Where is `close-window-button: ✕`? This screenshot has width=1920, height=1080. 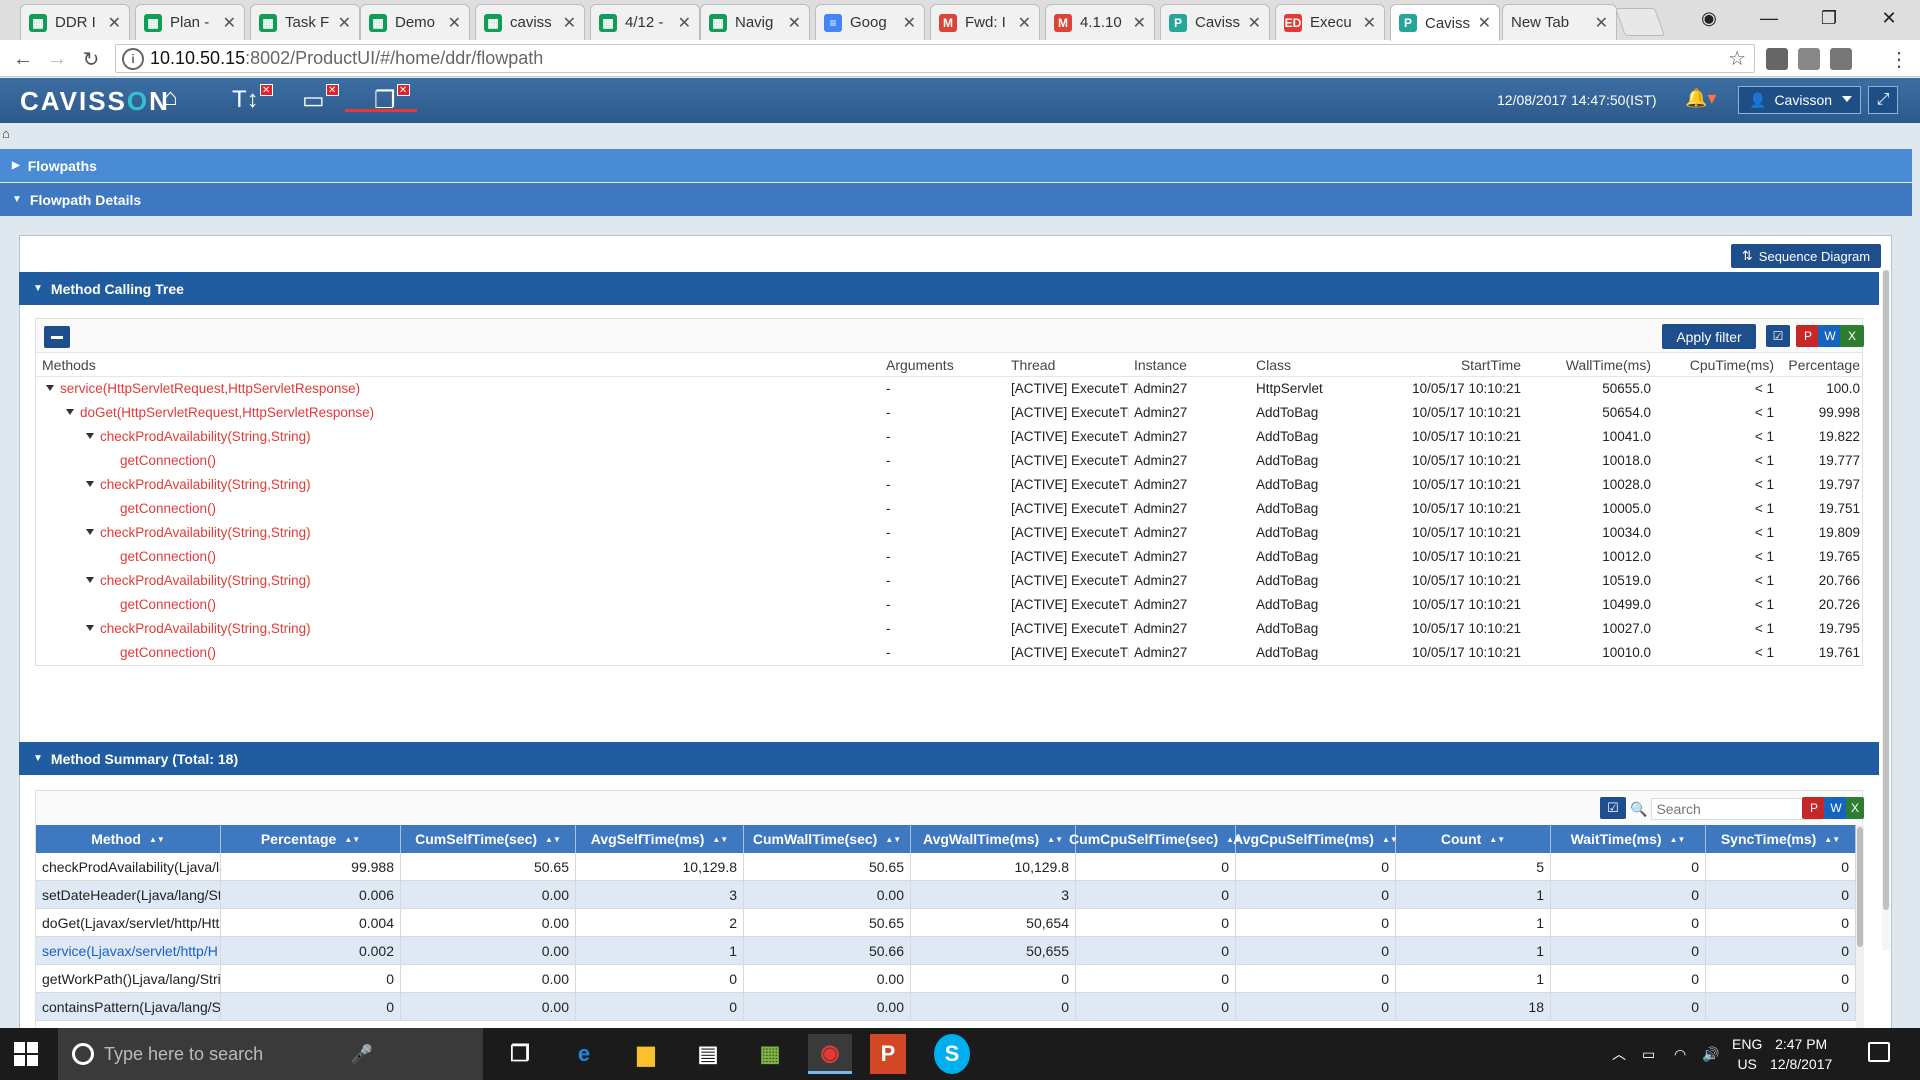 close-window-button: ✕ is located at coordinates (1889, 18).